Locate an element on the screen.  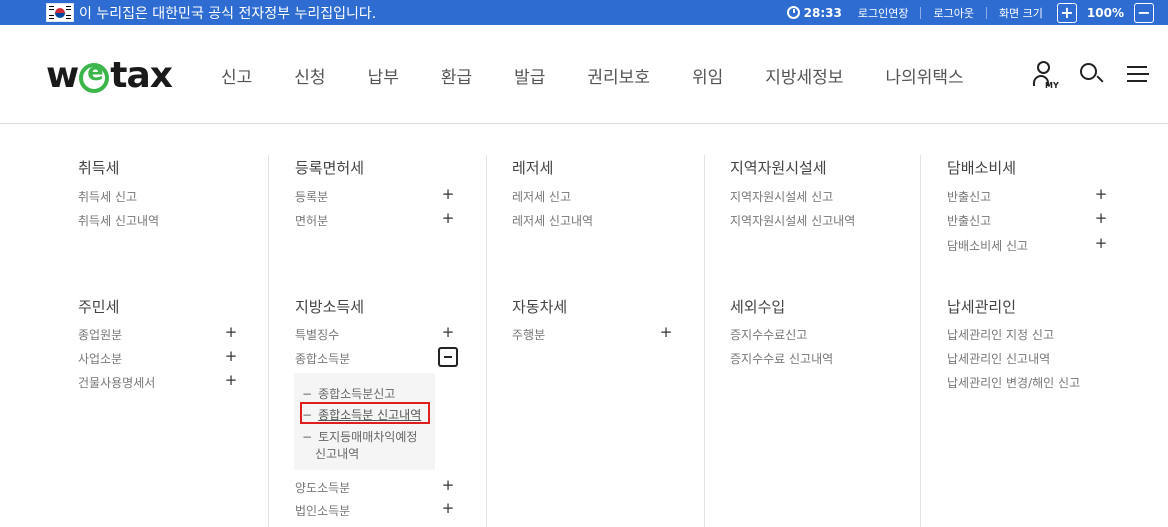
main-nav: 신고 신청 납부 환급 발급 권리보호 위임 지방세정보 나의위택스 is located at coordinates (592, 75).